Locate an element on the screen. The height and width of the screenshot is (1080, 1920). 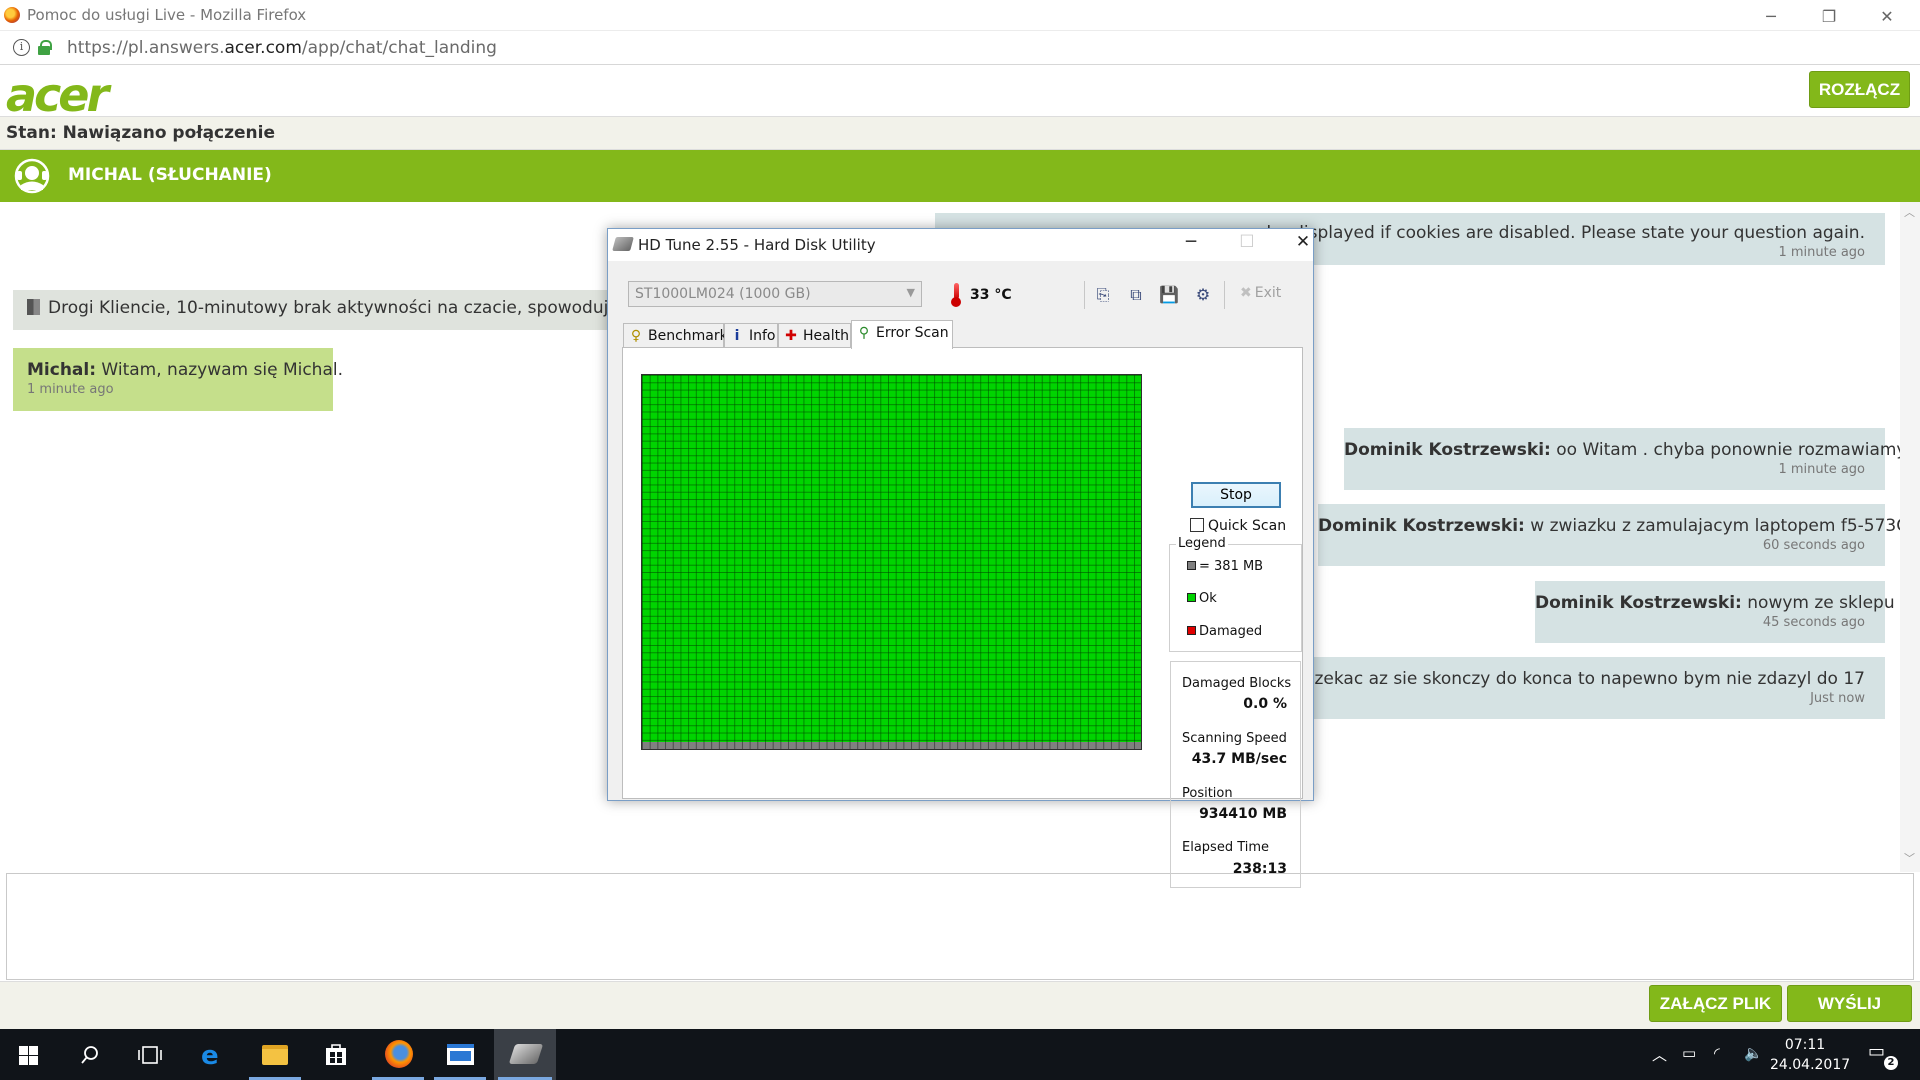
lock-icon is located at coordinates (45, 47).